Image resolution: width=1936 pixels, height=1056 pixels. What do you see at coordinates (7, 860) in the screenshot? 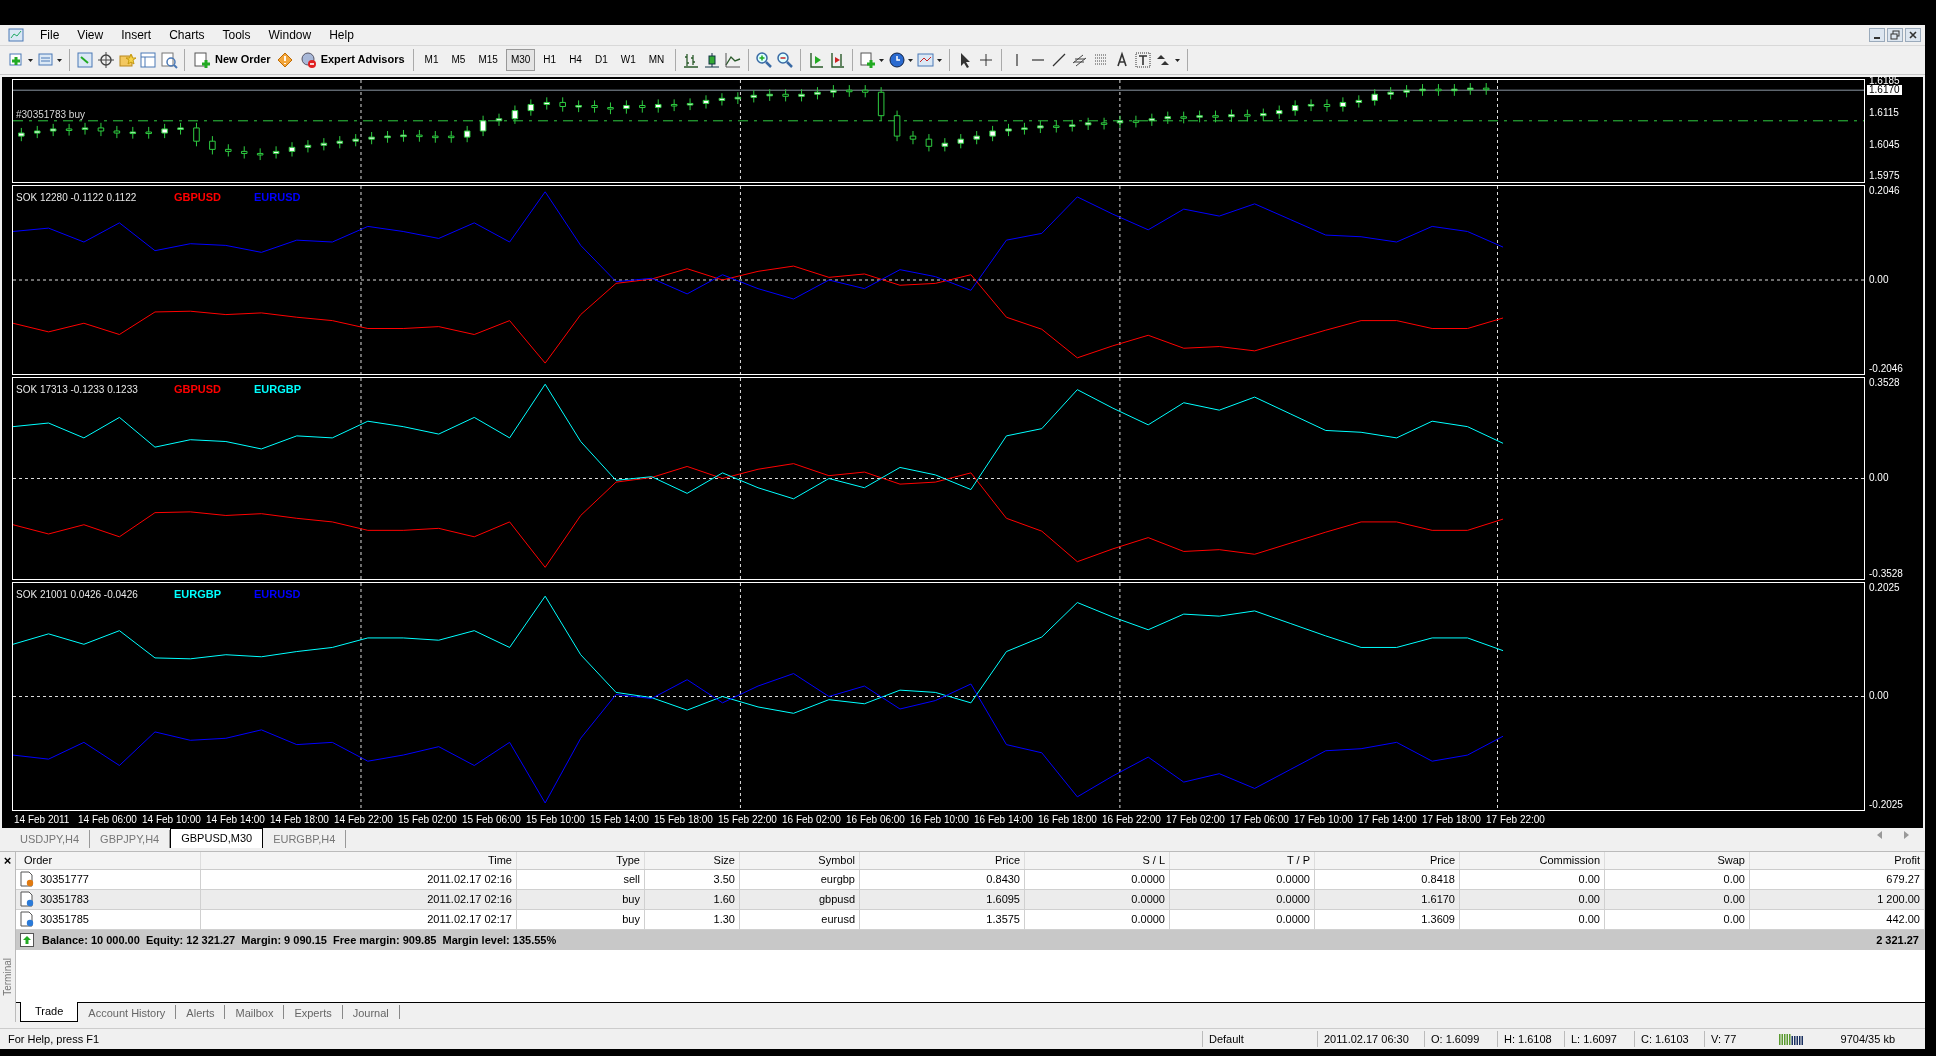
I see `close-button: ×` at bounding box center [7, 860].